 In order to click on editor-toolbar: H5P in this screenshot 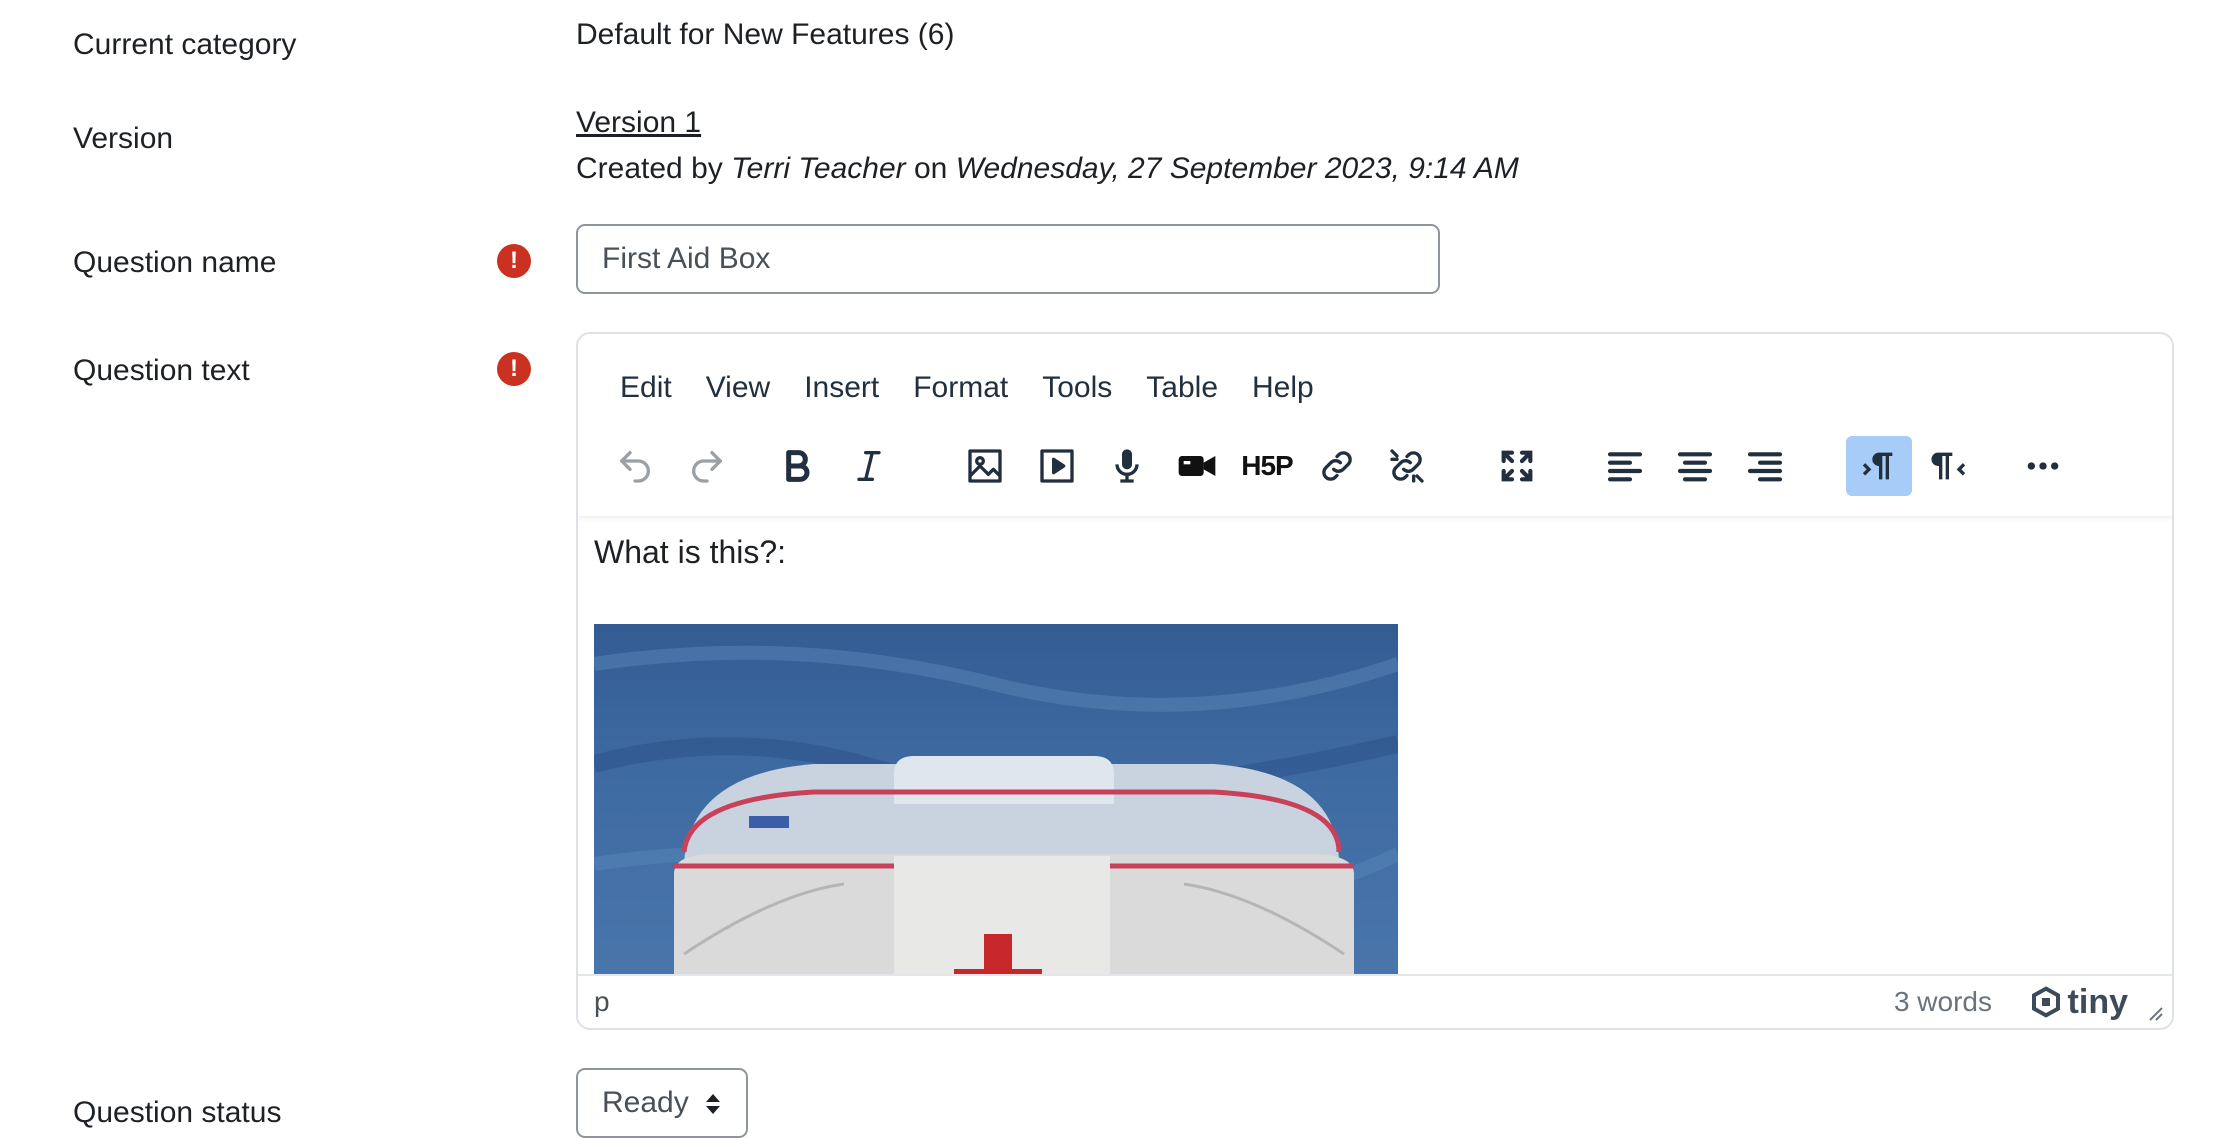, I will do `click(1375, 471)`.